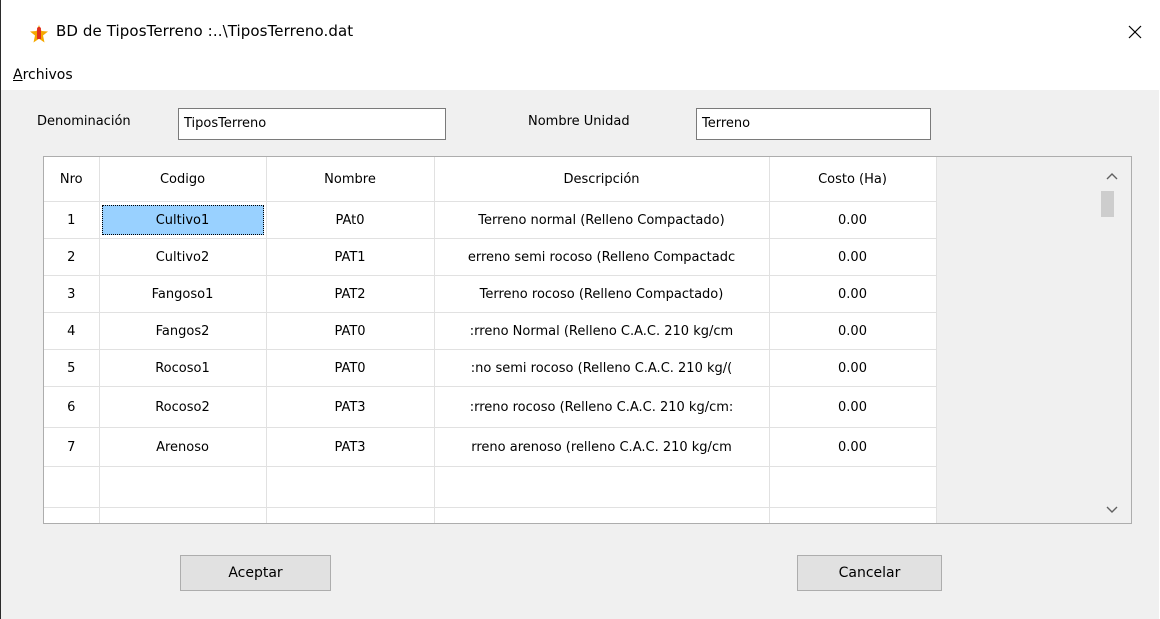 This screenshot has height=619, width=1160. What do you see at coordinates (602, 220) in the screenshot?
I see `cell-descripcion: Terreno normal (Relleno Compactado)` at bounding box center [602, 220].